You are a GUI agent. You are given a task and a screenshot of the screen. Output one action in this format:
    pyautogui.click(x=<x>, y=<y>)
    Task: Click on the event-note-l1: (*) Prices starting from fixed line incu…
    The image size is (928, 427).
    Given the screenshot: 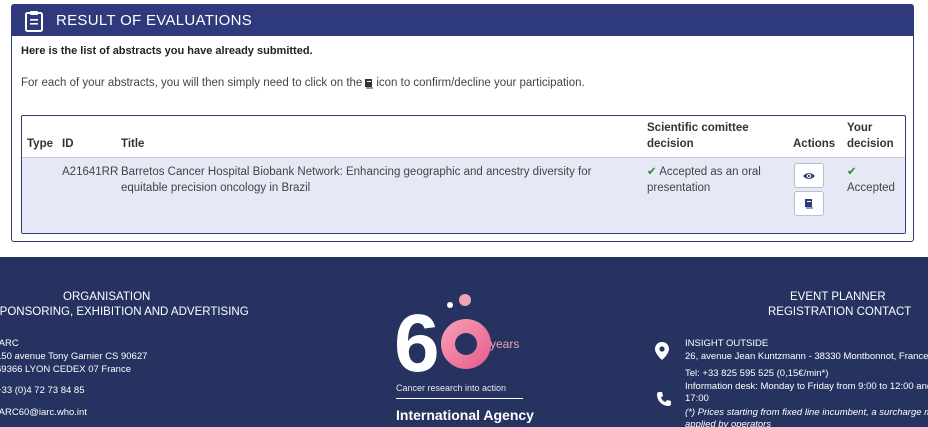 What is the action you would take?
    pyautogui.click(x=806, y=412)
    